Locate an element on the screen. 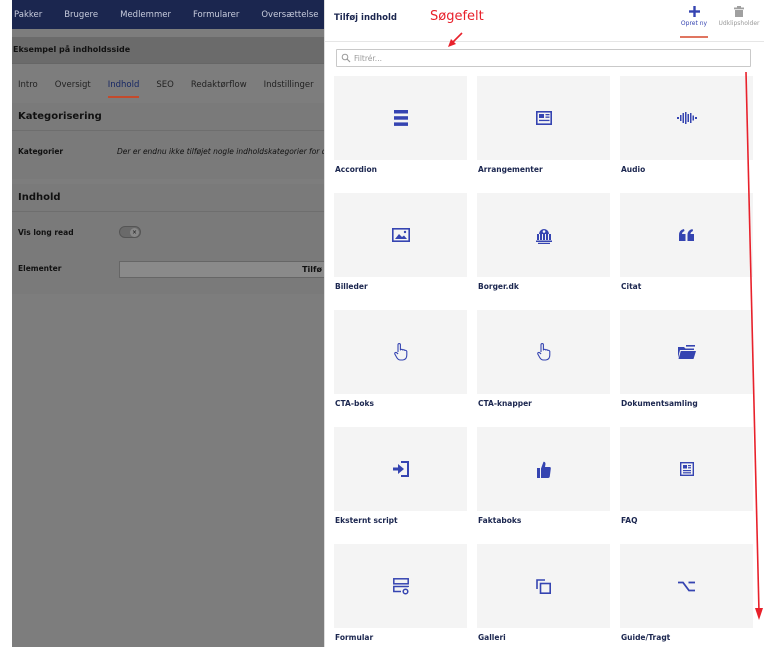  content-card-galleri: Galleri is located at coordinates (543, 595).